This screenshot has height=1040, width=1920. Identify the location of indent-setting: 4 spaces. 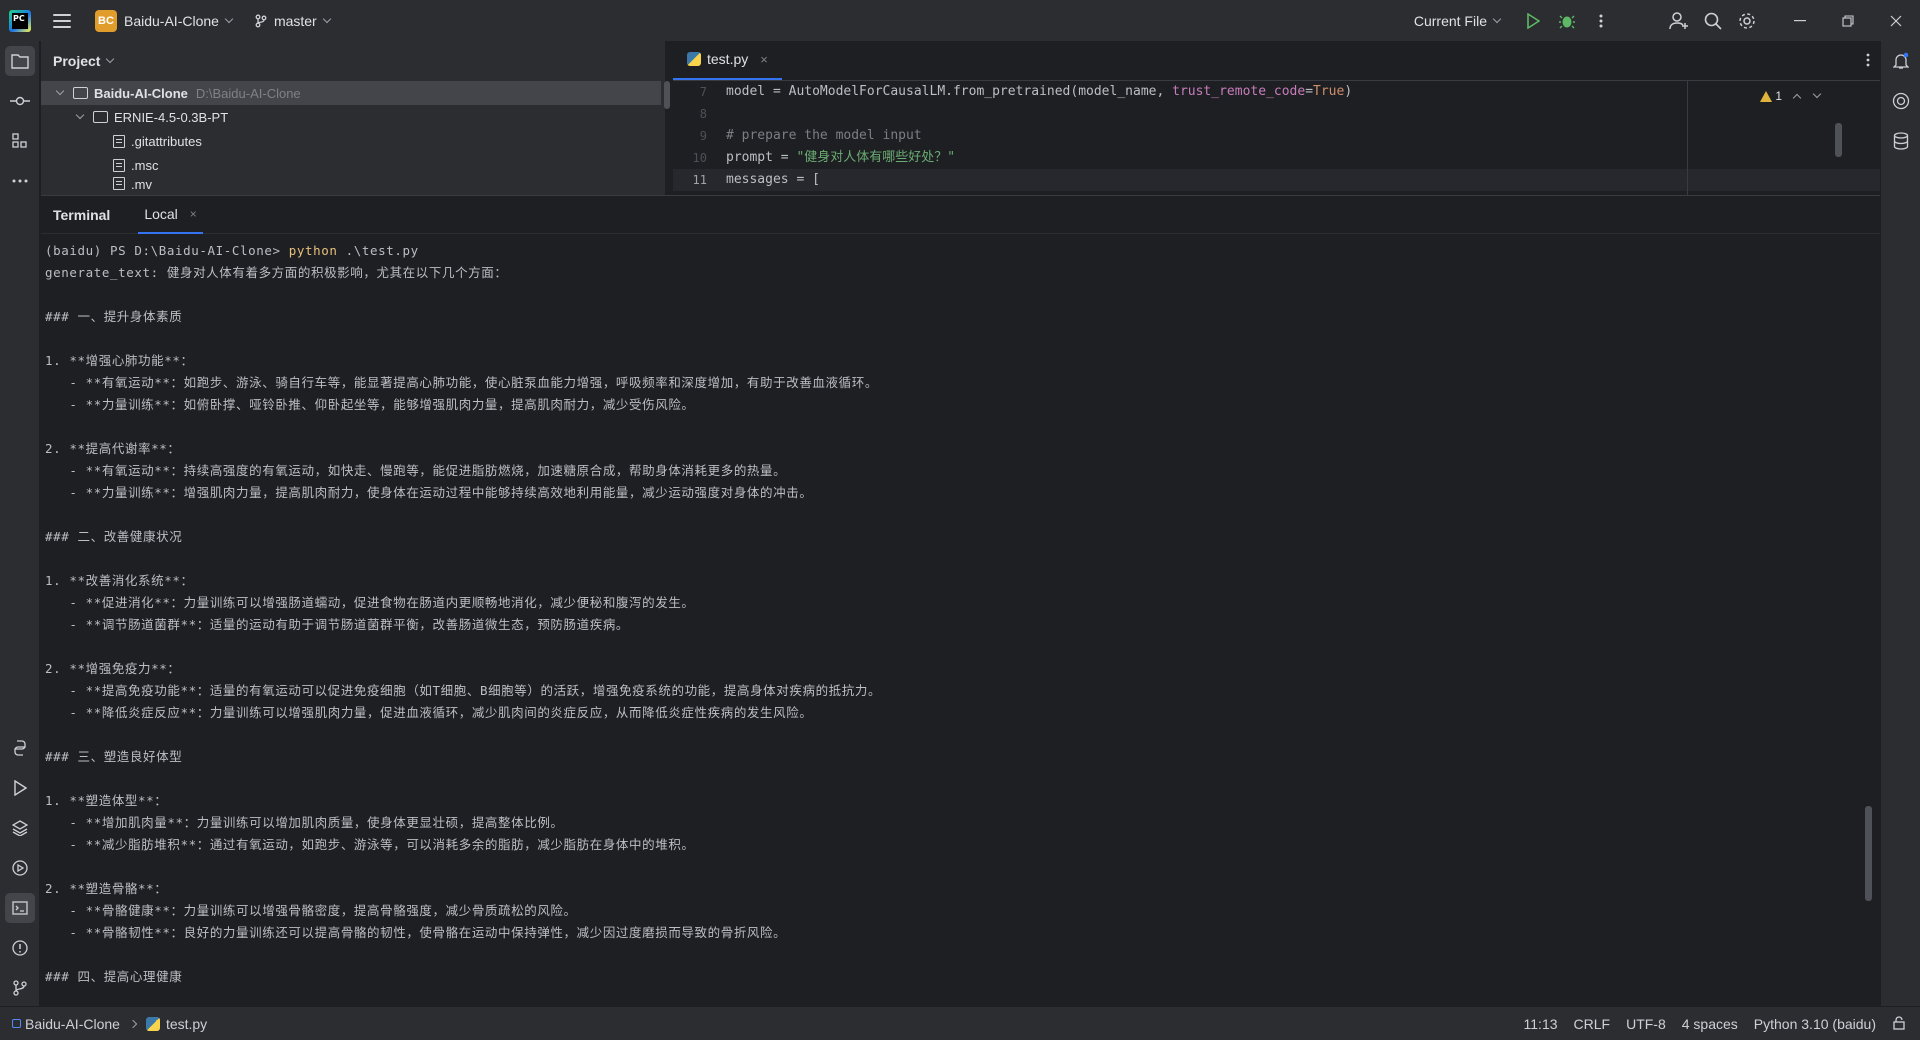
(1710, 1024).